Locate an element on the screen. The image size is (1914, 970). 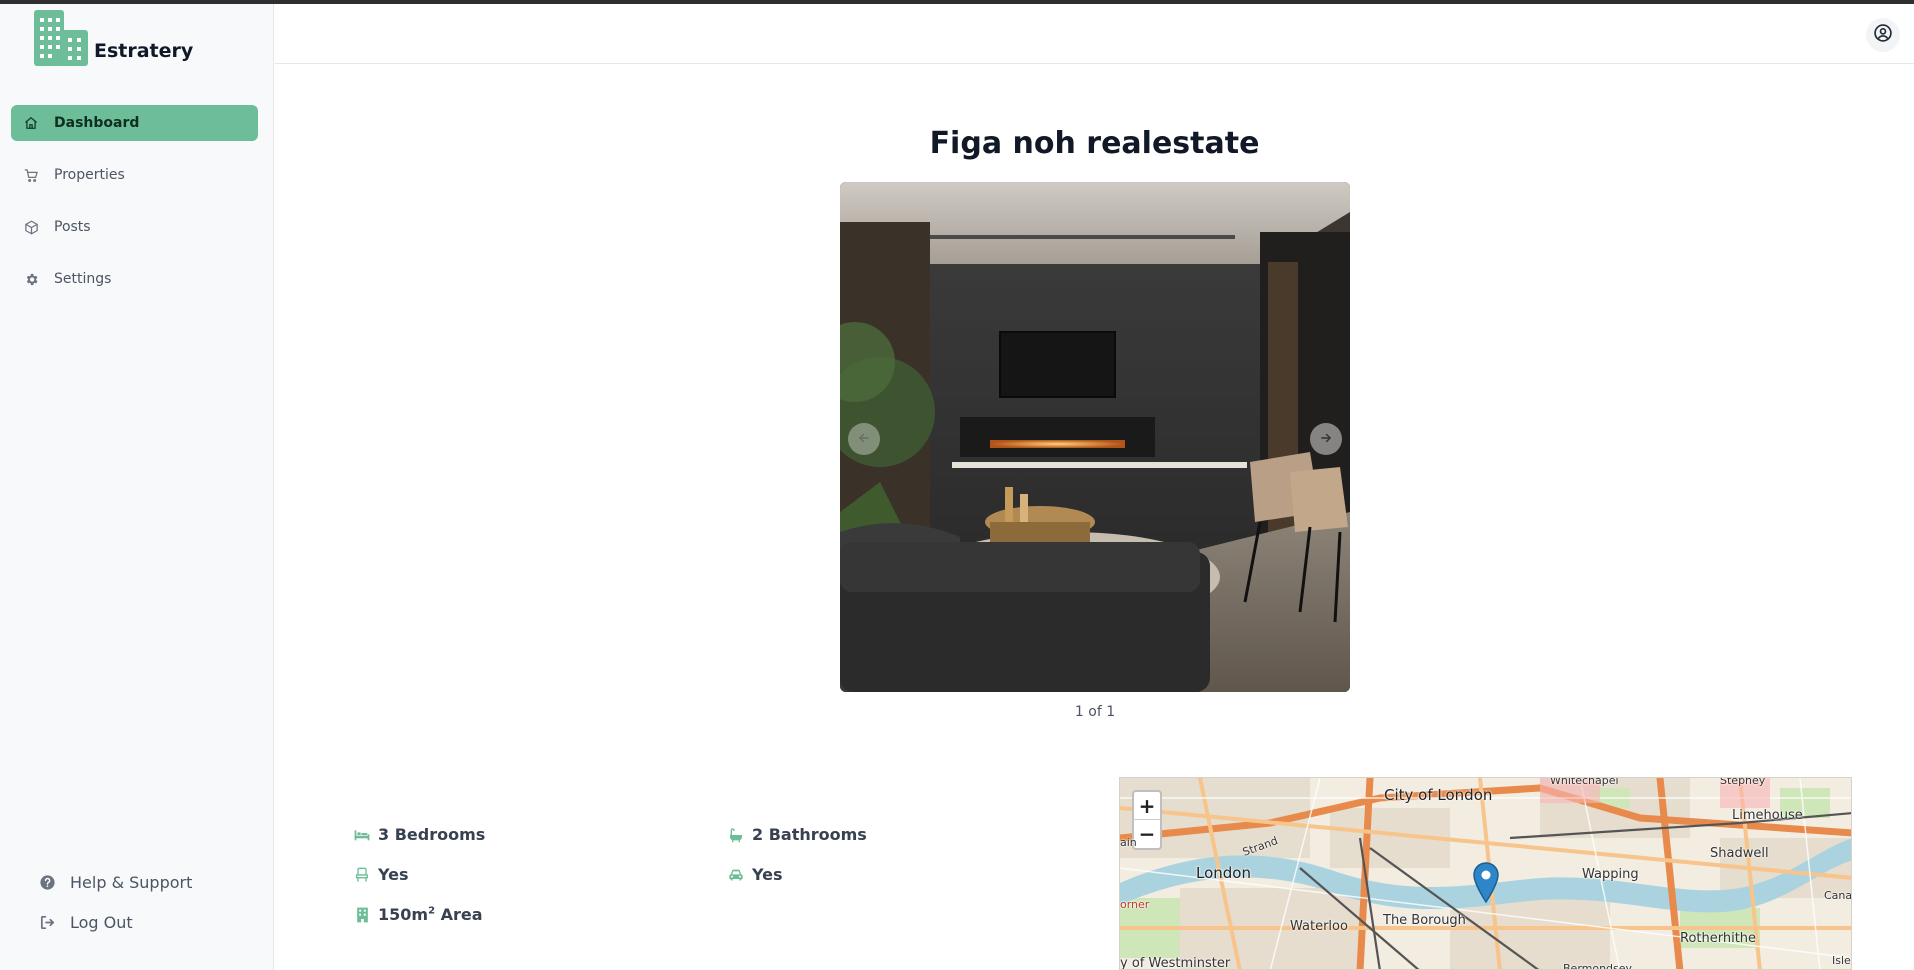
bathrooms-value: 2 Bathrooms is located at coordinates (809, 834).